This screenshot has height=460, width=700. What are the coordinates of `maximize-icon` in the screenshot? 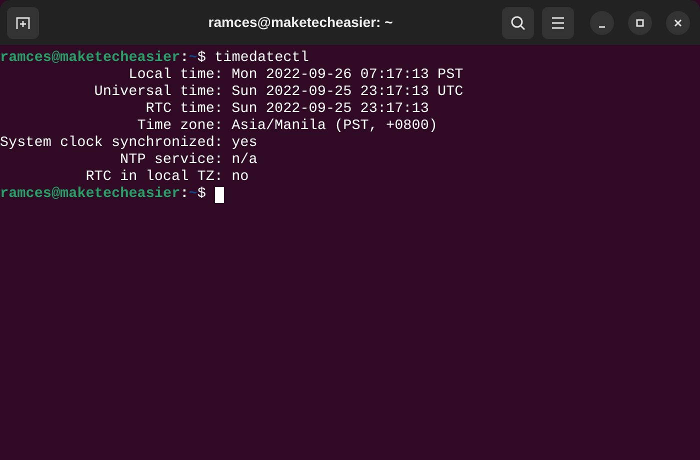 It's located at (640, 23).